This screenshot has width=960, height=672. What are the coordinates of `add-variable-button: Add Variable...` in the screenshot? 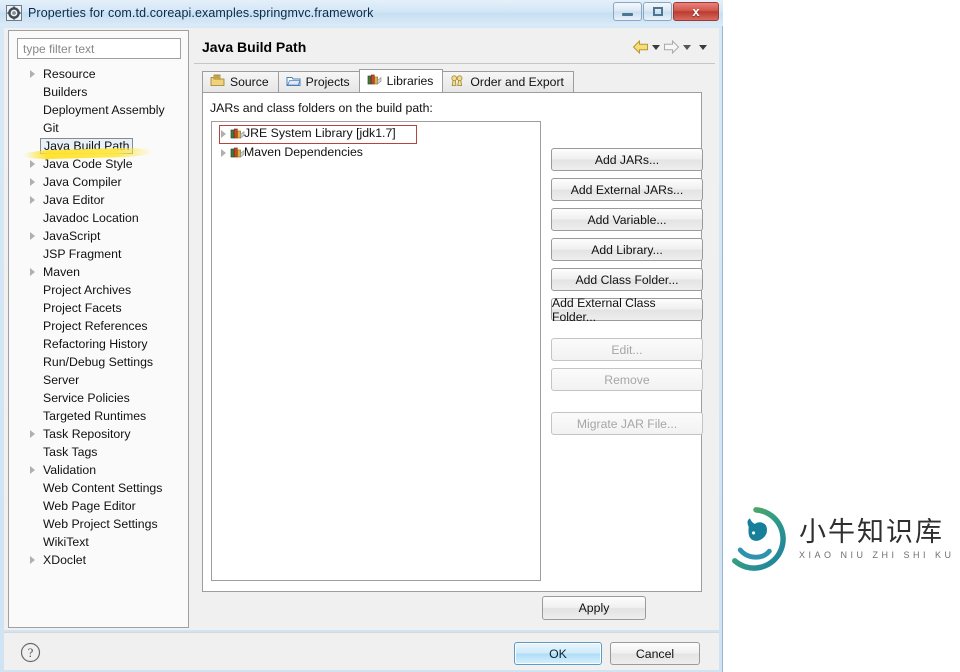 It's located at (627, 219).